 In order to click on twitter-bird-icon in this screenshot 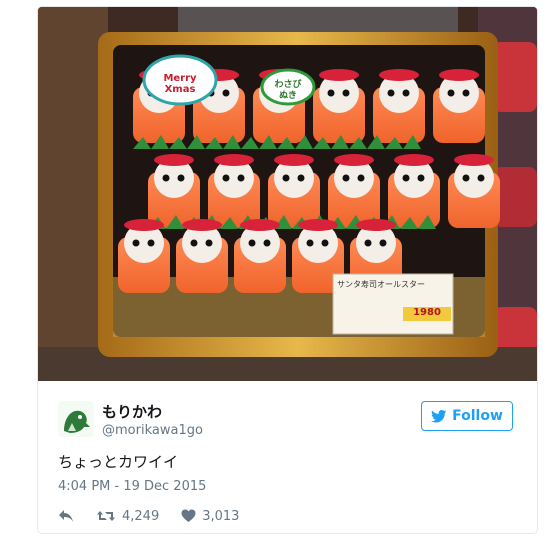, I will do `click(439, 415)`.